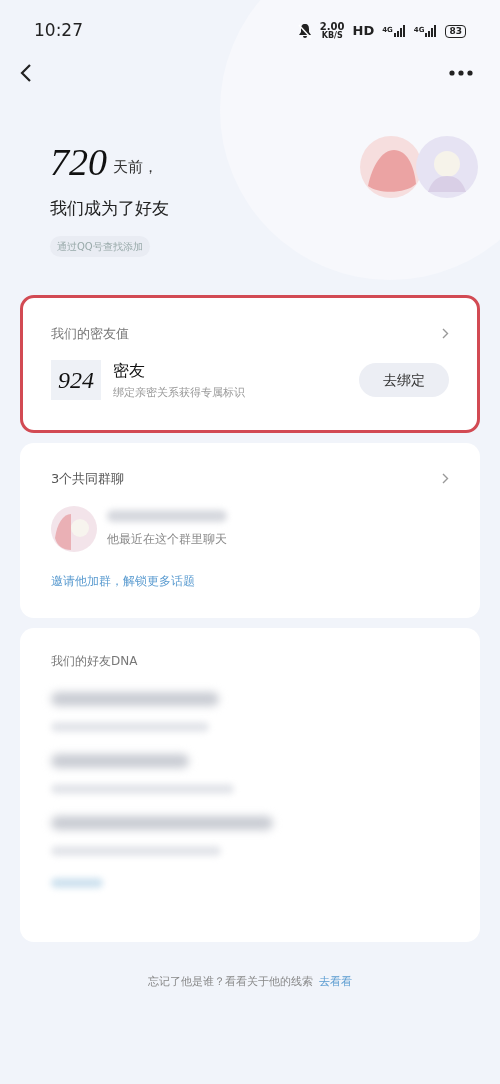 Image resolution: width=500 pixels, height=1084 pixels. I want to click on footer-text: 忘记了他是谁？看看关于他的线索, so click(230, 982).